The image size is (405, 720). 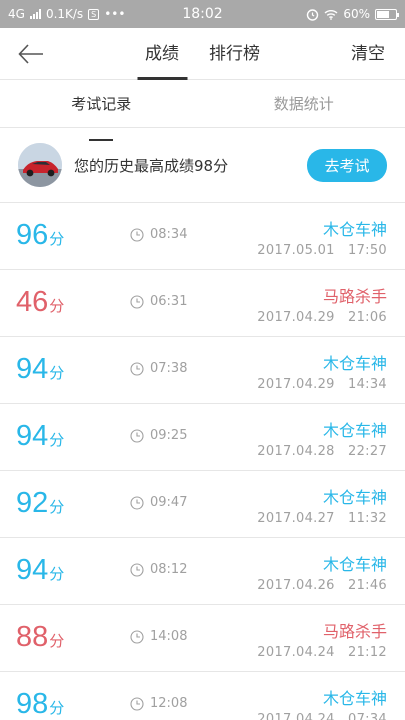 I want to click on record-row: 92 分 09:47 木仓车神 2017.04.27 11:32, so click(x=202, y=504).